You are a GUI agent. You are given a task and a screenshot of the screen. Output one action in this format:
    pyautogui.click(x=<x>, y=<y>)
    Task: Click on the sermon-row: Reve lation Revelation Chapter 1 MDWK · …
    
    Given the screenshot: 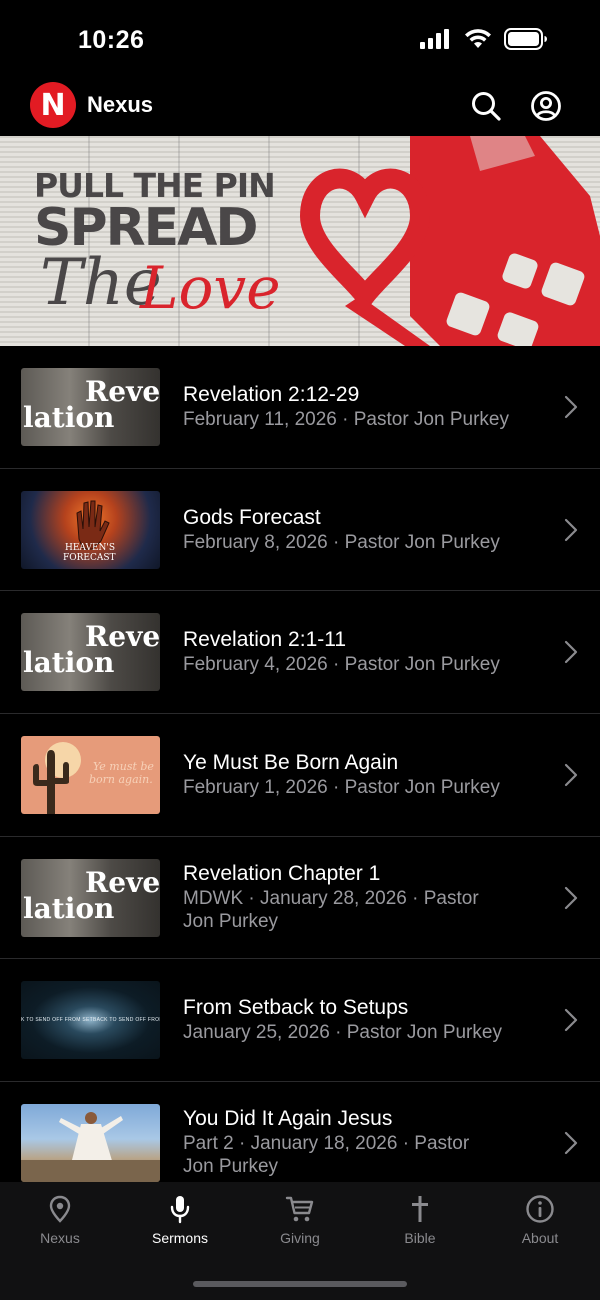 What is the action you would take?
    pyautogui.click(x=300, y=898)
    